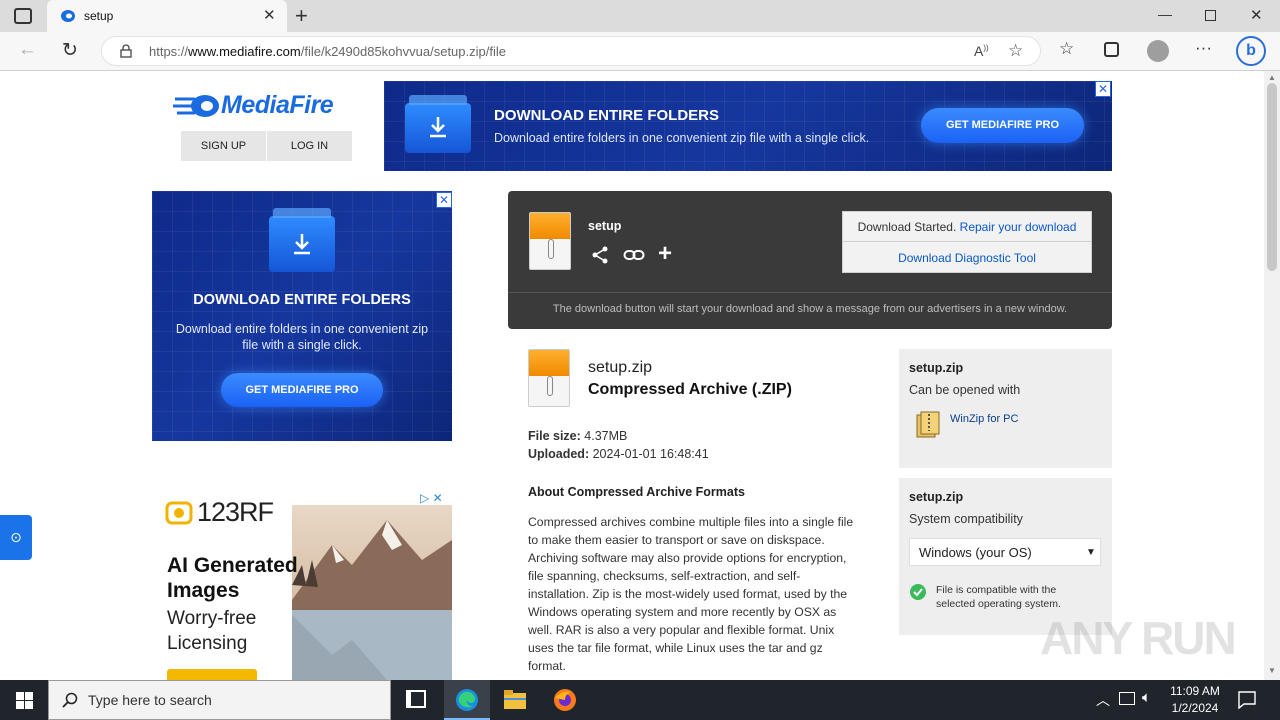  I want to click on file-info-name: setup.zip, so click(620, 367).